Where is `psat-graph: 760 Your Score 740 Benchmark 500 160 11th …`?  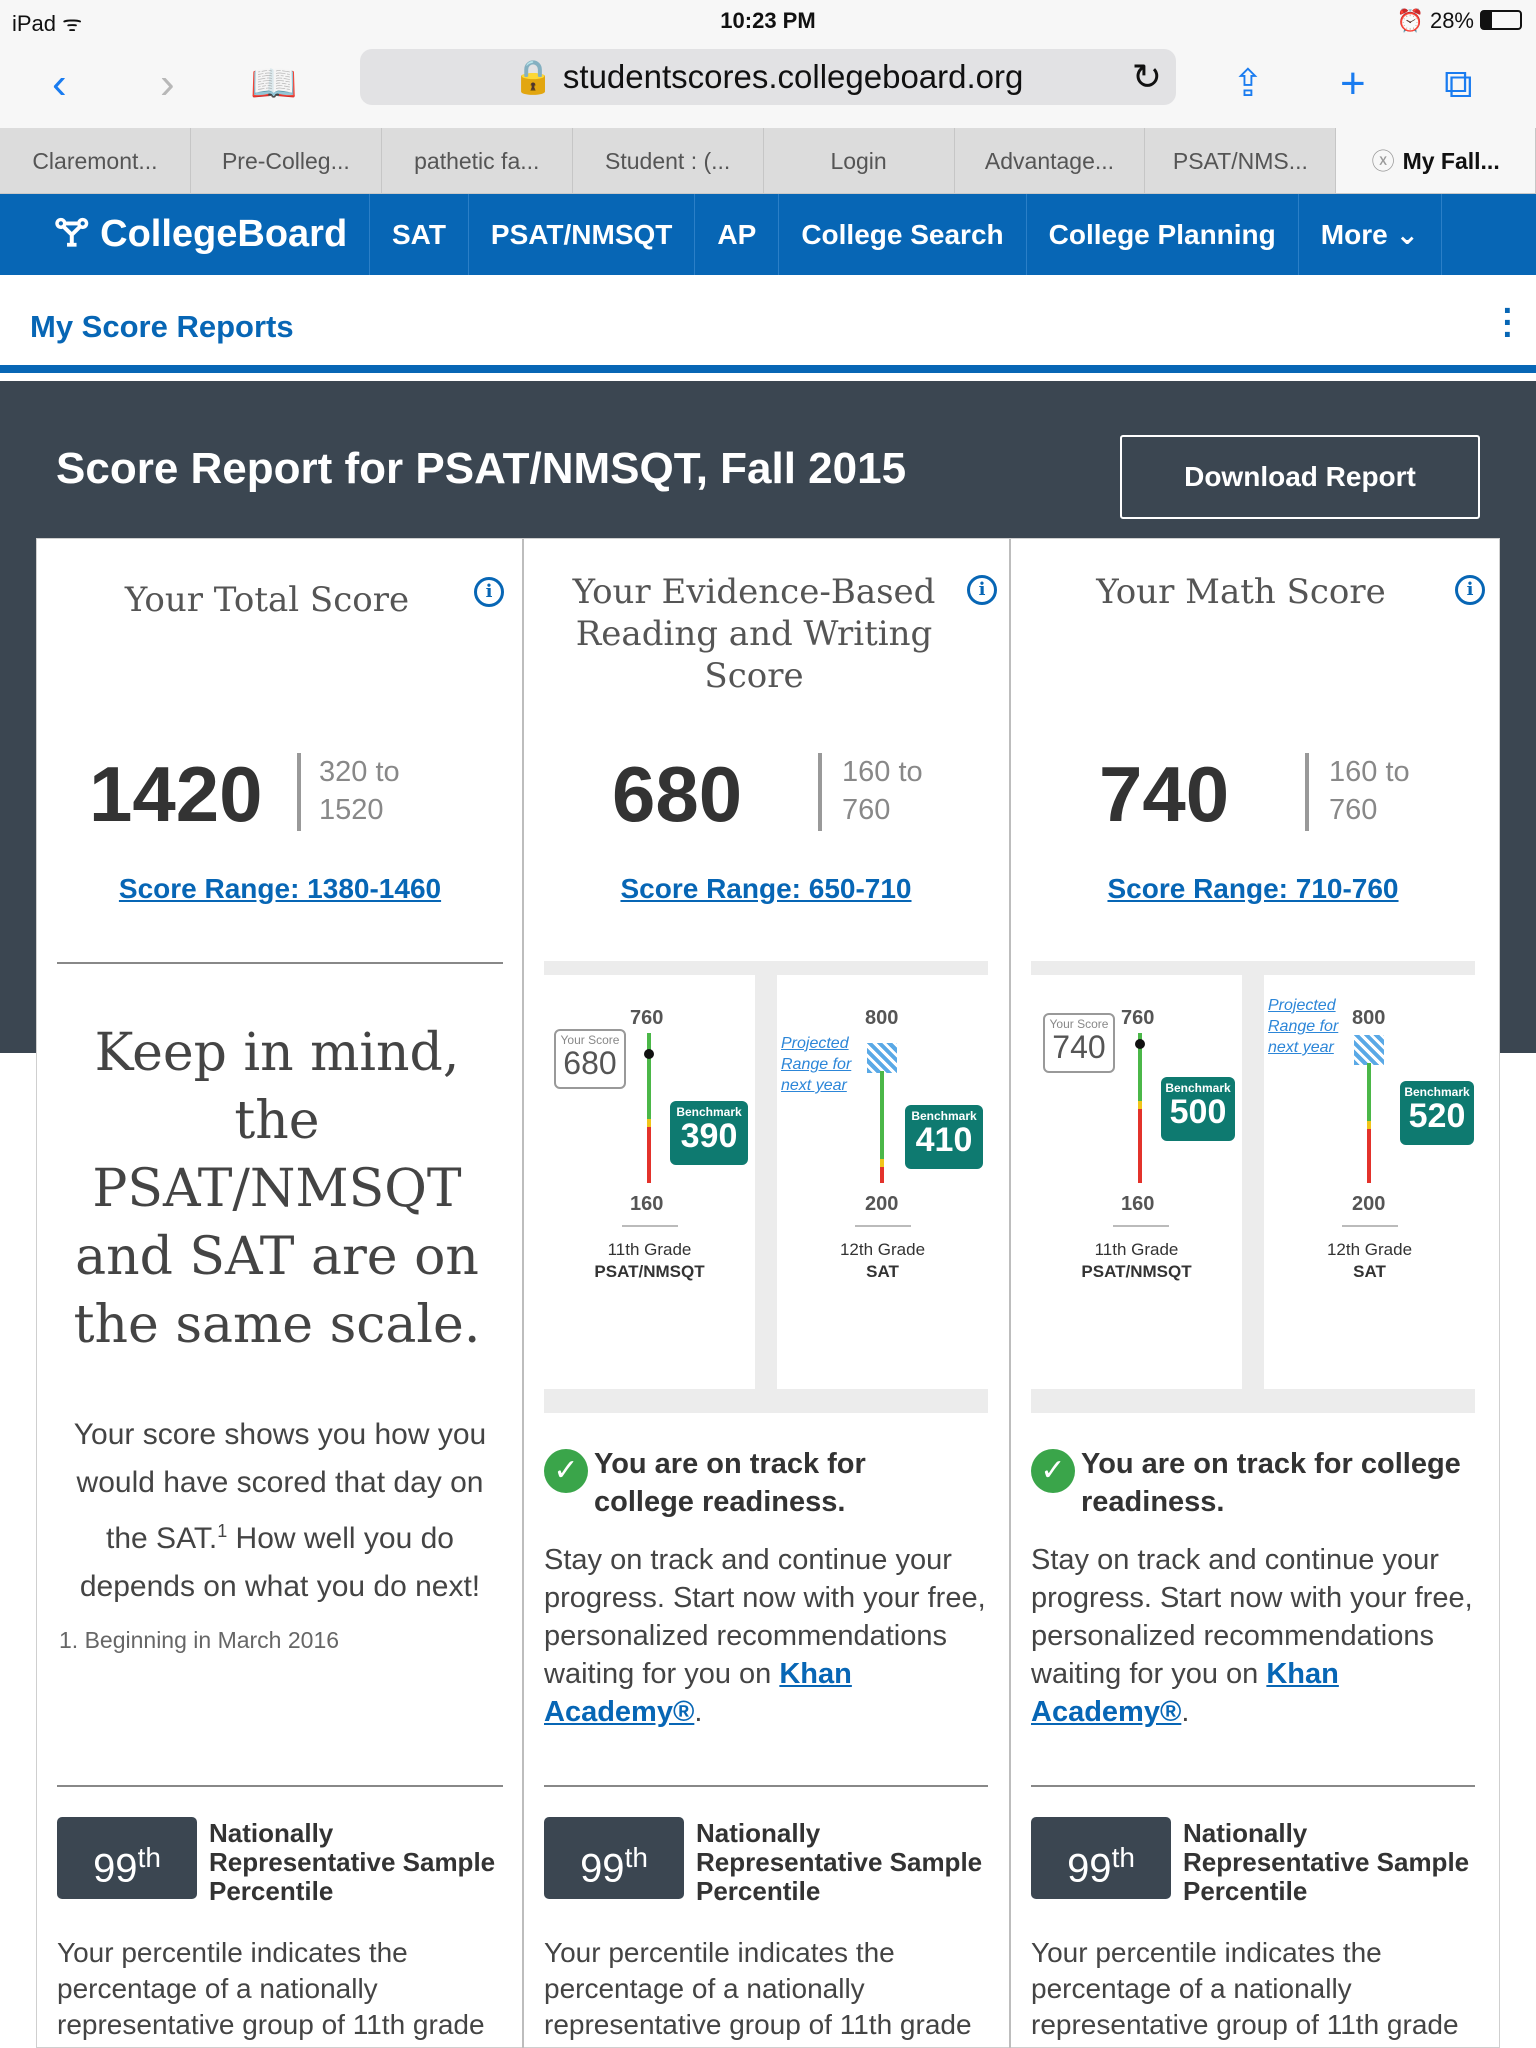
psat-graph: 760 Your Score 740 Benchmark 500 160 11th … is located at coordinates (1136, 1182).